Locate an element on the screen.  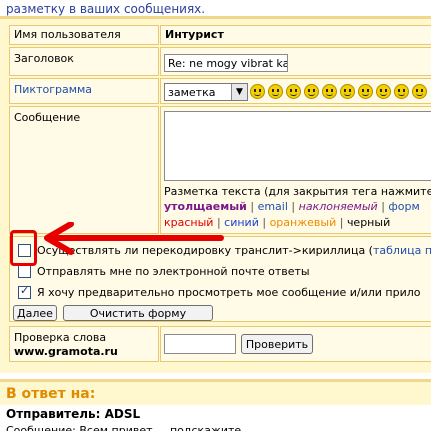
username-label-cell: Имя пользователя is located at coordinates (84, 35).